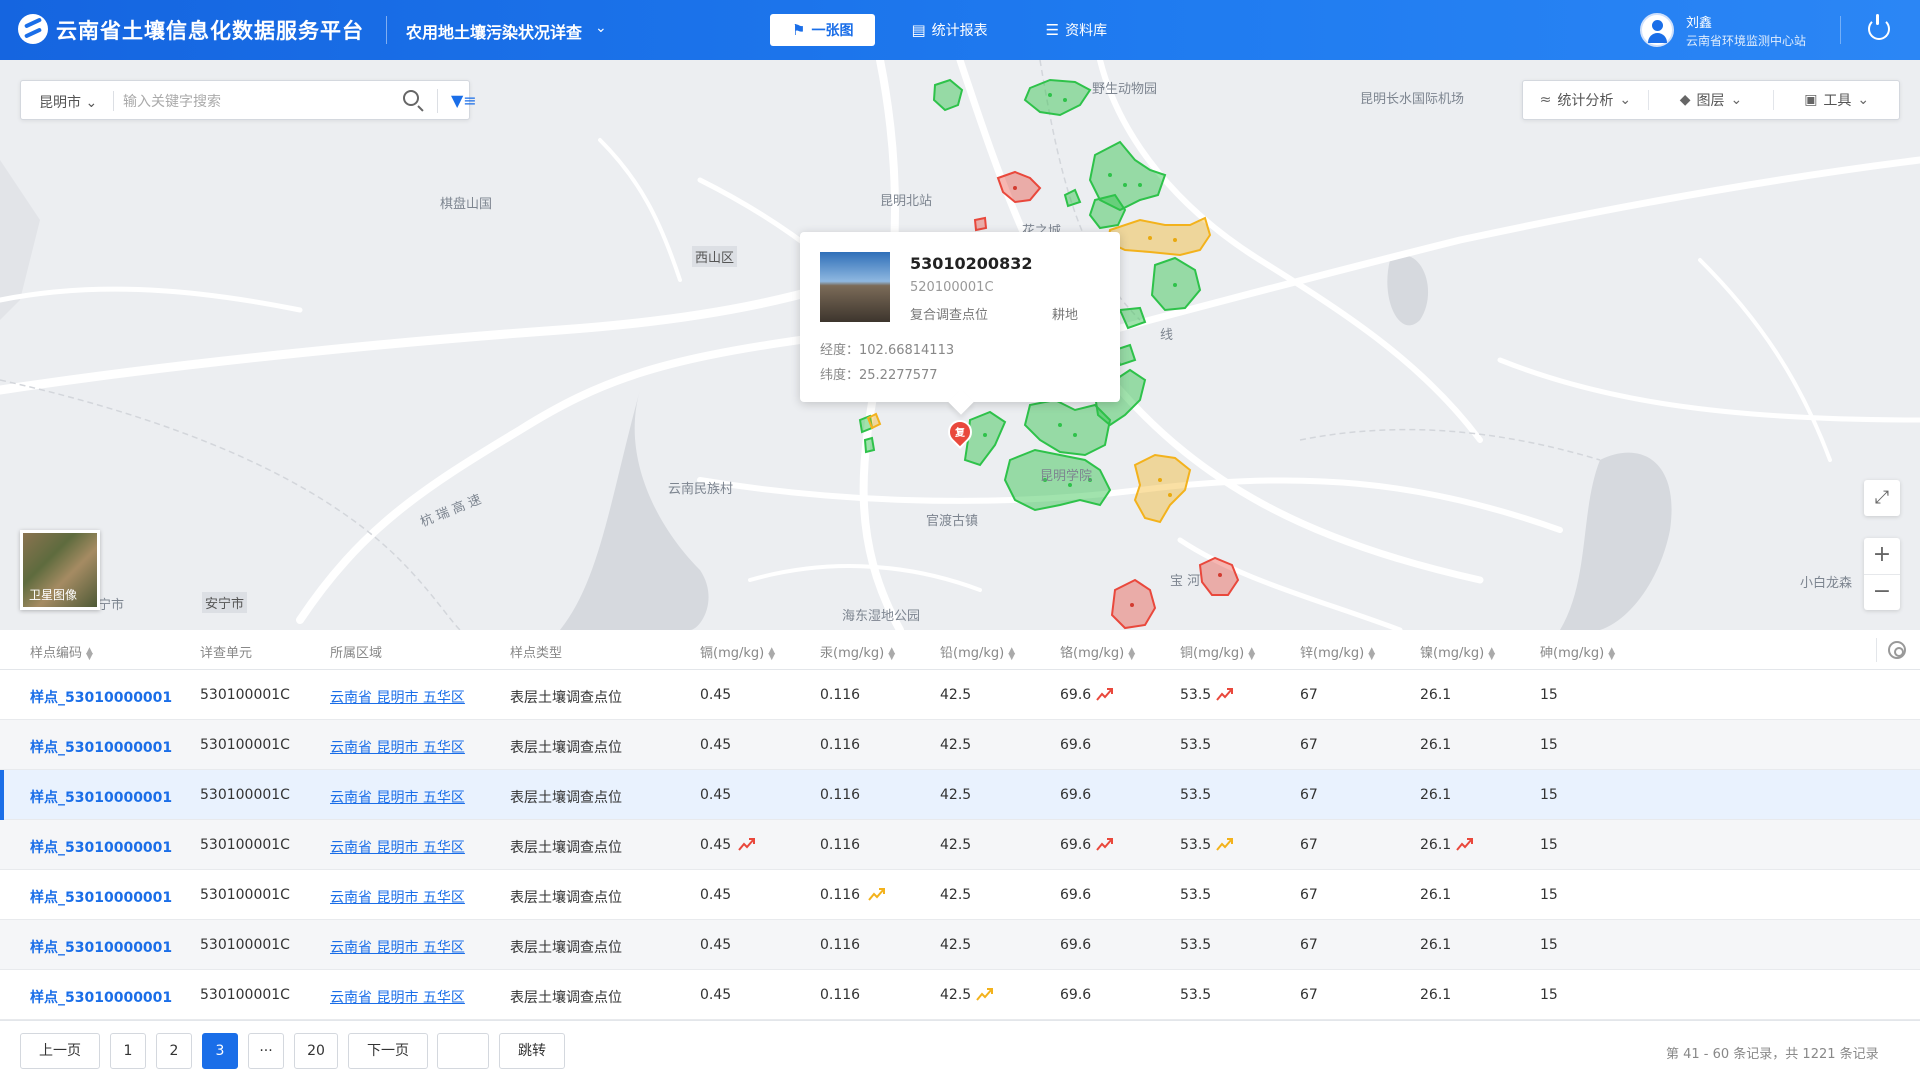 This screenshot has width=1920, height=1080. I want to click on popup-unit: 520100001C, so click(952, 287).